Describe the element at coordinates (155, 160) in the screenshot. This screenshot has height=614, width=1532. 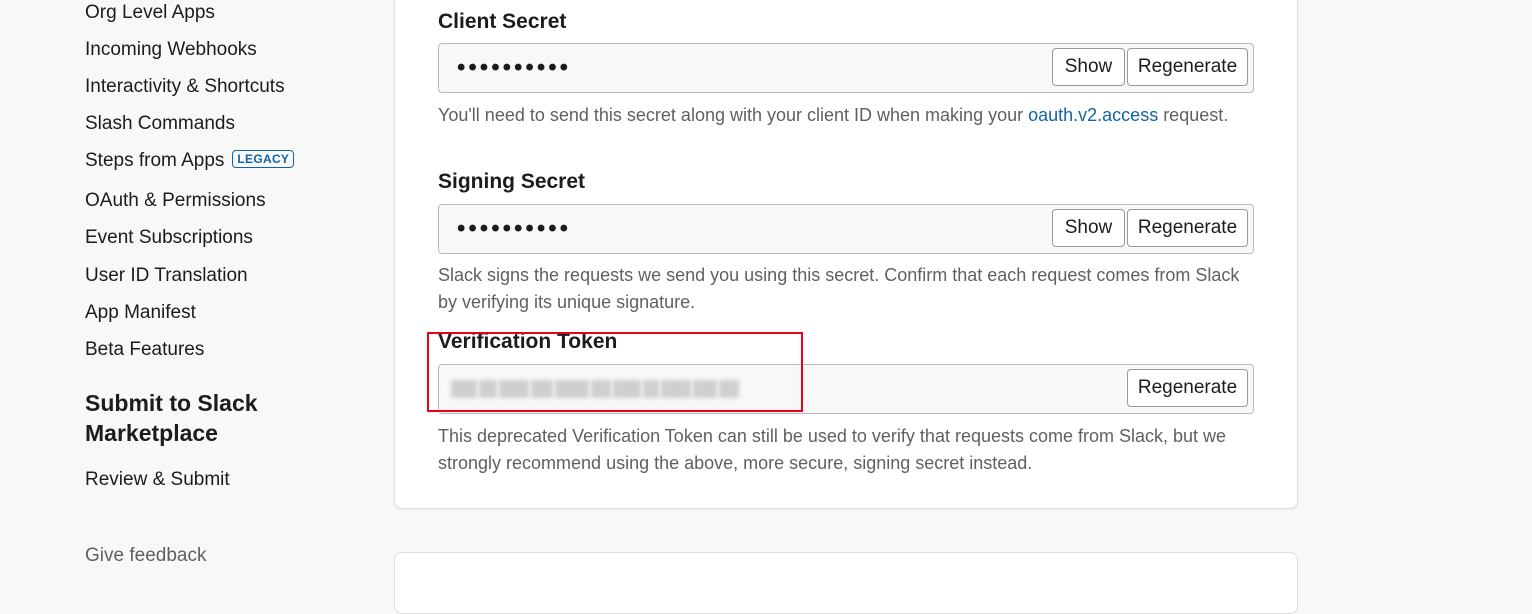
I see `sidebar-item-label: Steps from Apps` at that location.